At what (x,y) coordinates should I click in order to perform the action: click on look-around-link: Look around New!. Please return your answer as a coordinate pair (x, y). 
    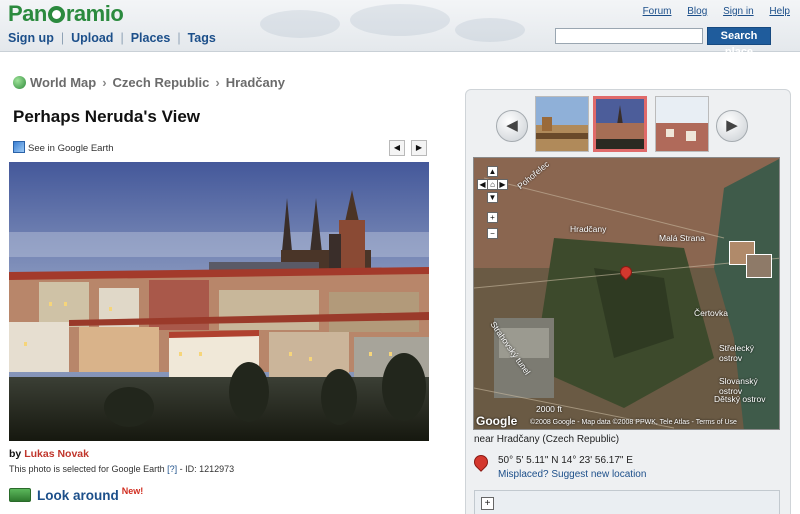
    Looking at the image, I should click on (76, 494).